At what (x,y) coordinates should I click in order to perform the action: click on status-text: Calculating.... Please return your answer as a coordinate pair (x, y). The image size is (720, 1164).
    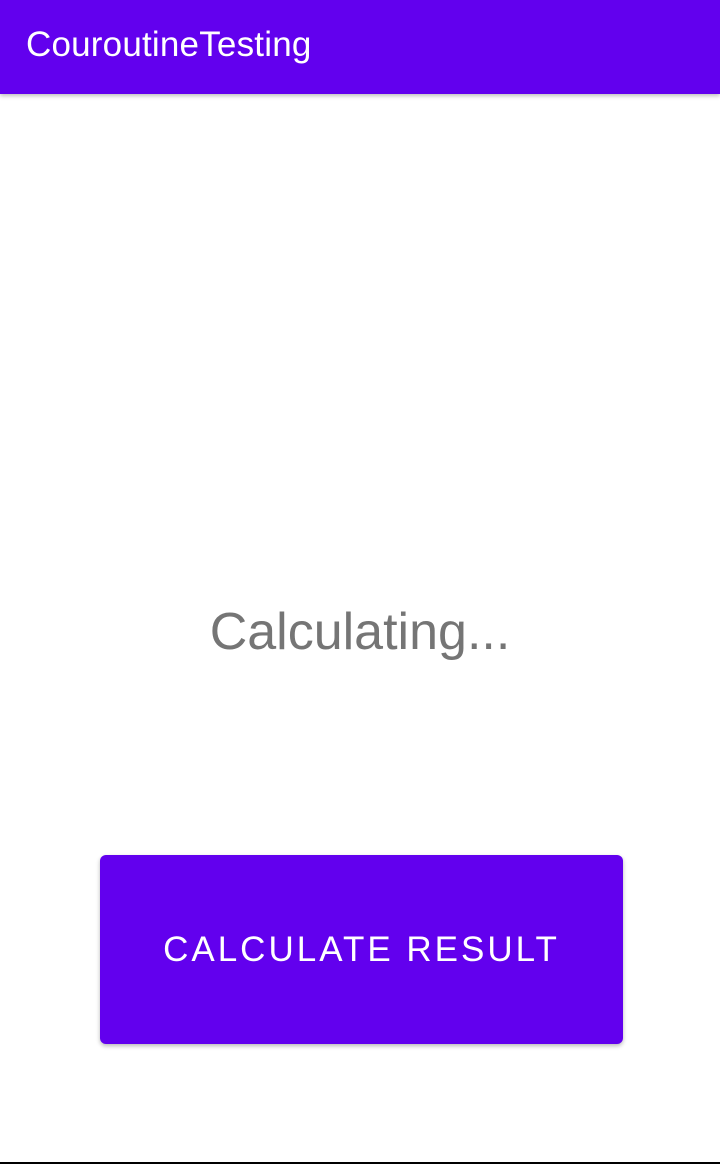
    Looking at the image, I should click on (360, 632).